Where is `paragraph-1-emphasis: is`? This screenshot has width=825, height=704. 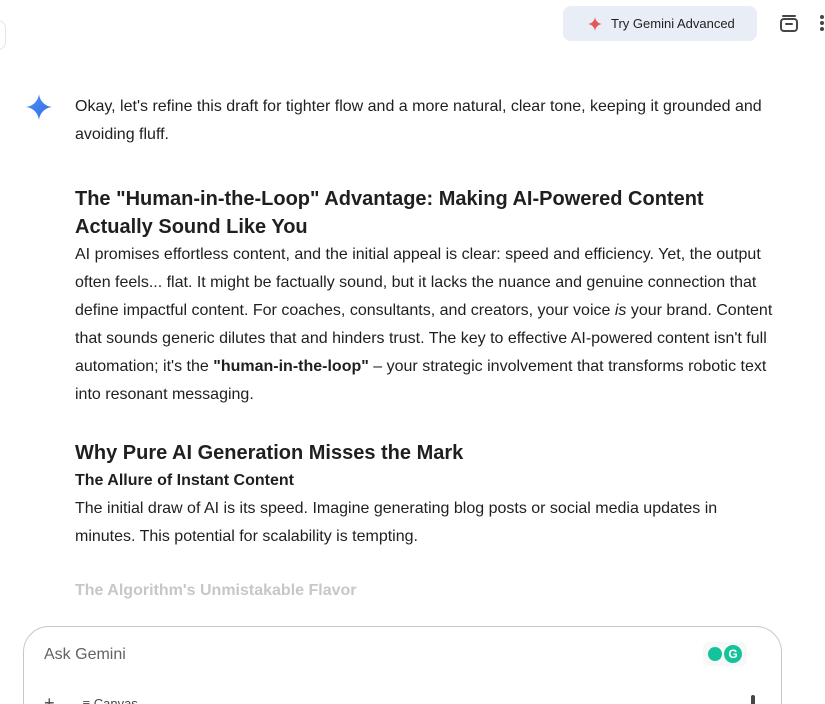 paragraph-1-emphasis: is is located at coordinates (620, 310).